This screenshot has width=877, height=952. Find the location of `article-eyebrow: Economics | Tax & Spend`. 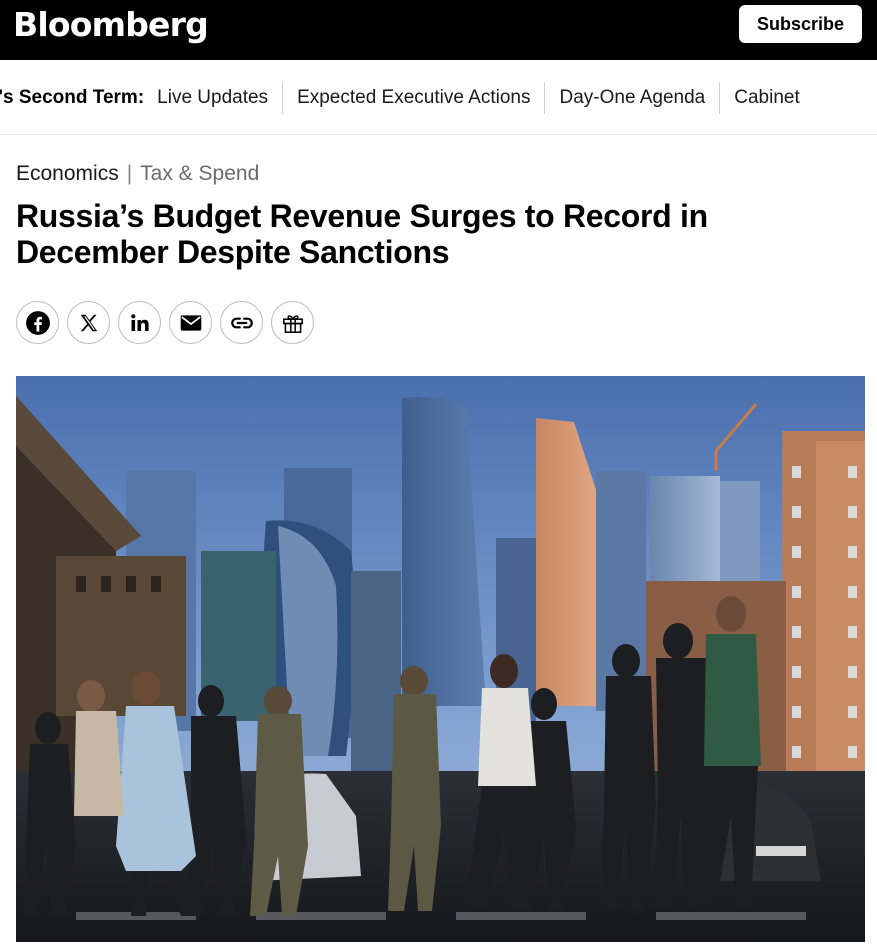

article-eyebrow: Economics | Tax & Spend is located at coordinates (137, 174).